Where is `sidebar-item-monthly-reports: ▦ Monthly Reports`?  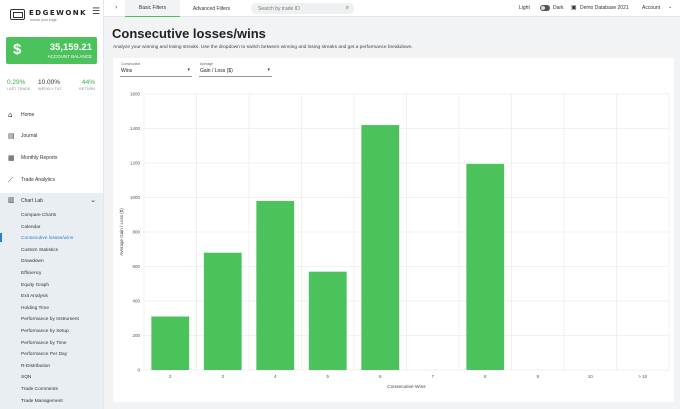 sidebar-item-monthly-reports: ▦ Monthly Reports is located at coordinates (51, 158).